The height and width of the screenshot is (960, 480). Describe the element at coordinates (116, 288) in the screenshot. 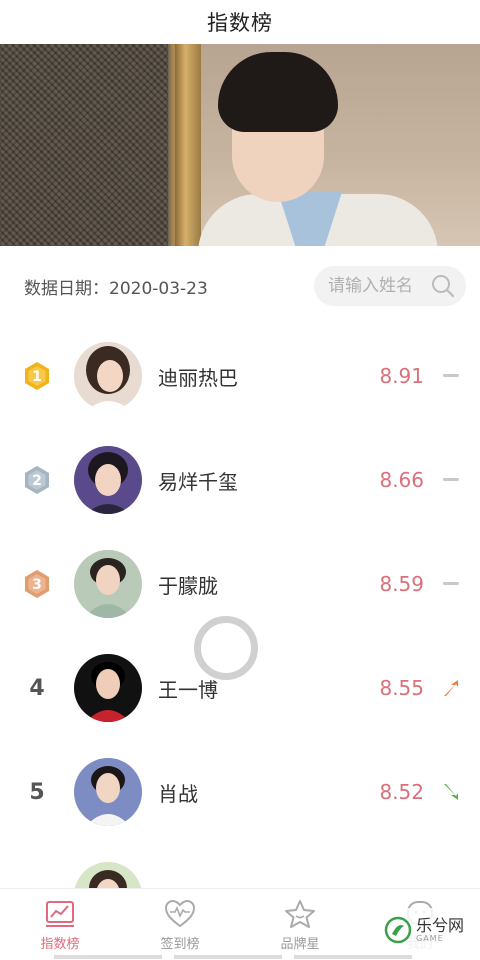

I see `data-date: 数据日期：2020-03-23` at that location.